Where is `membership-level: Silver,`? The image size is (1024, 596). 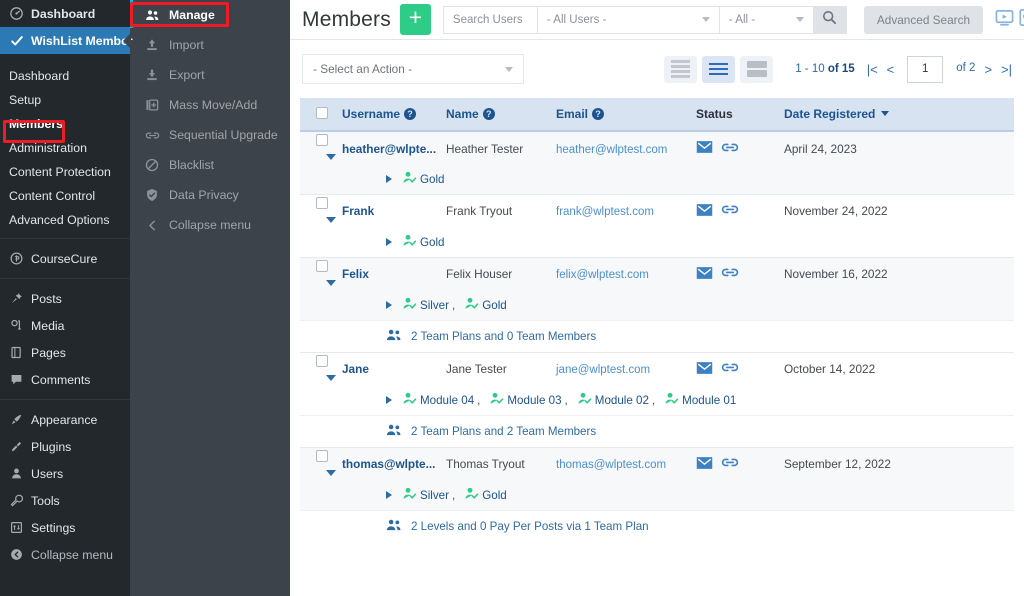 membership-level: Silver, is located at coordinates (428, 305).